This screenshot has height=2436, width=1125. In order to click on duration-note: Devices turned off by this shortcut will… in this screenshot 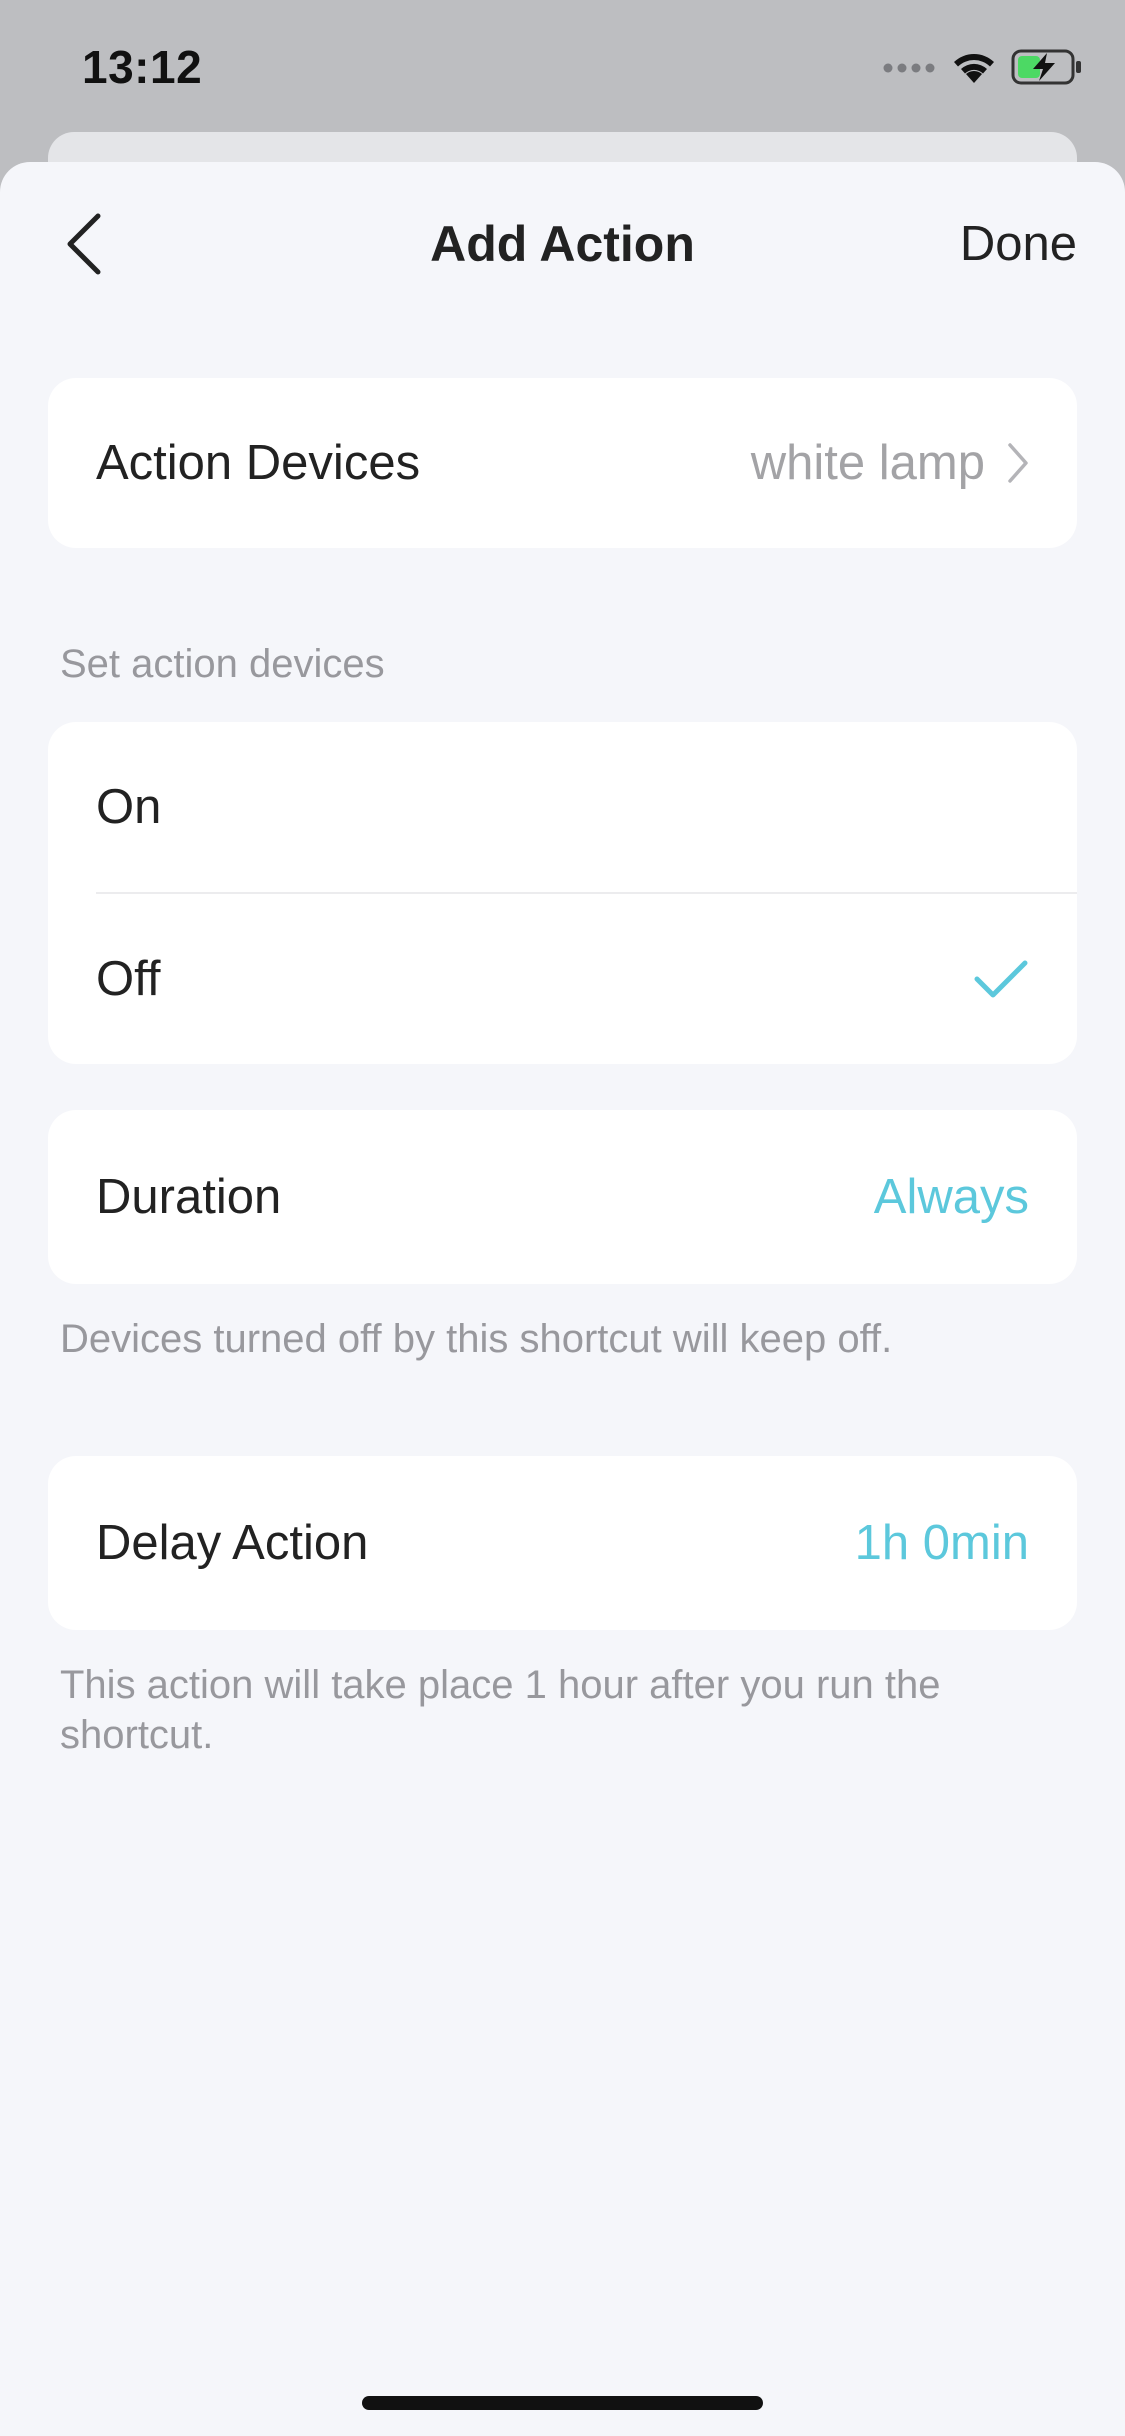, I will do `click(476, 1339)`.